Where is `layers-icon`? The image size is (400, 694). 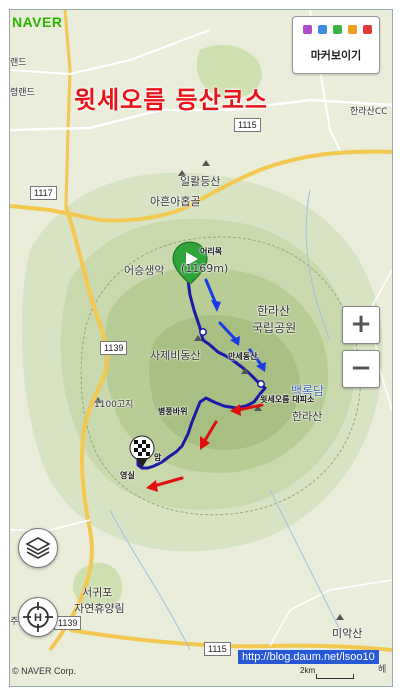 layers-icon is located at coordinates (38, 548).